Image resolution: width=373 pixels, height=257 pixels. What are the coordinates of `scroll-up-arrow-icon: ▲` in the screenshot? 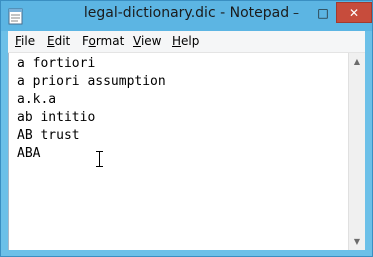 It's located at (357, 61).